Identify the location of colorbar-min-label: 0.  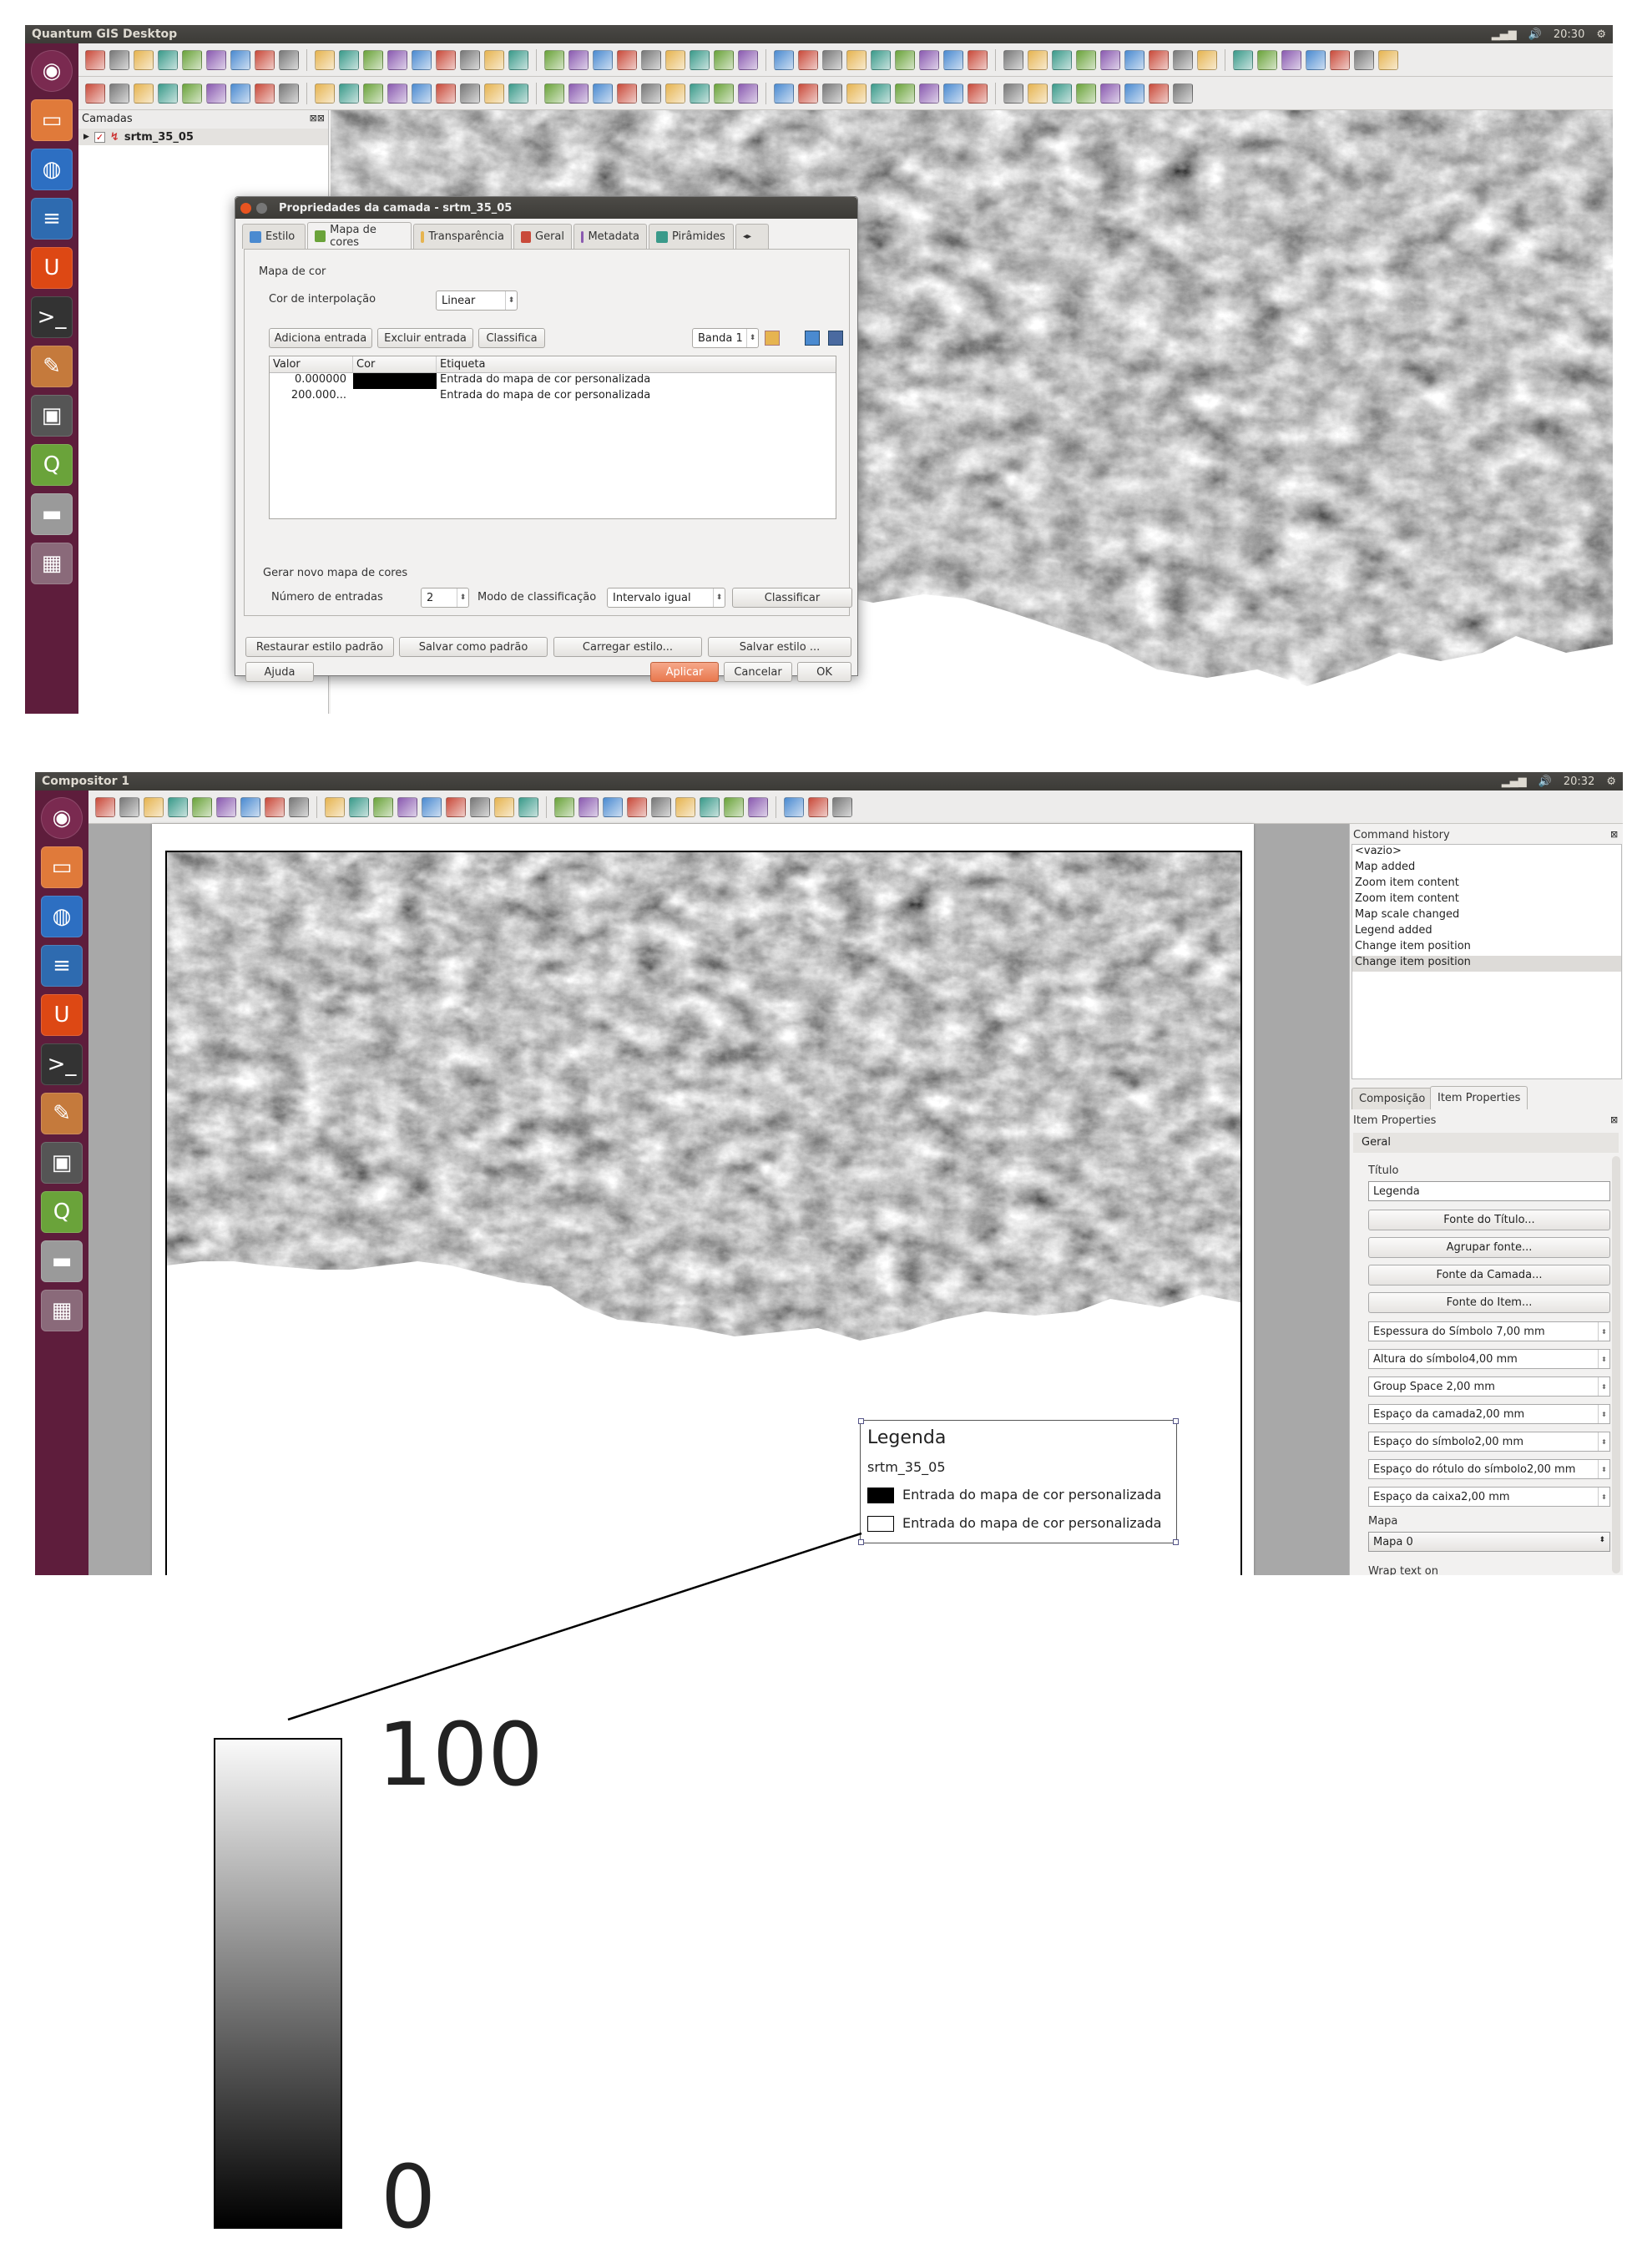
(409, 2197).